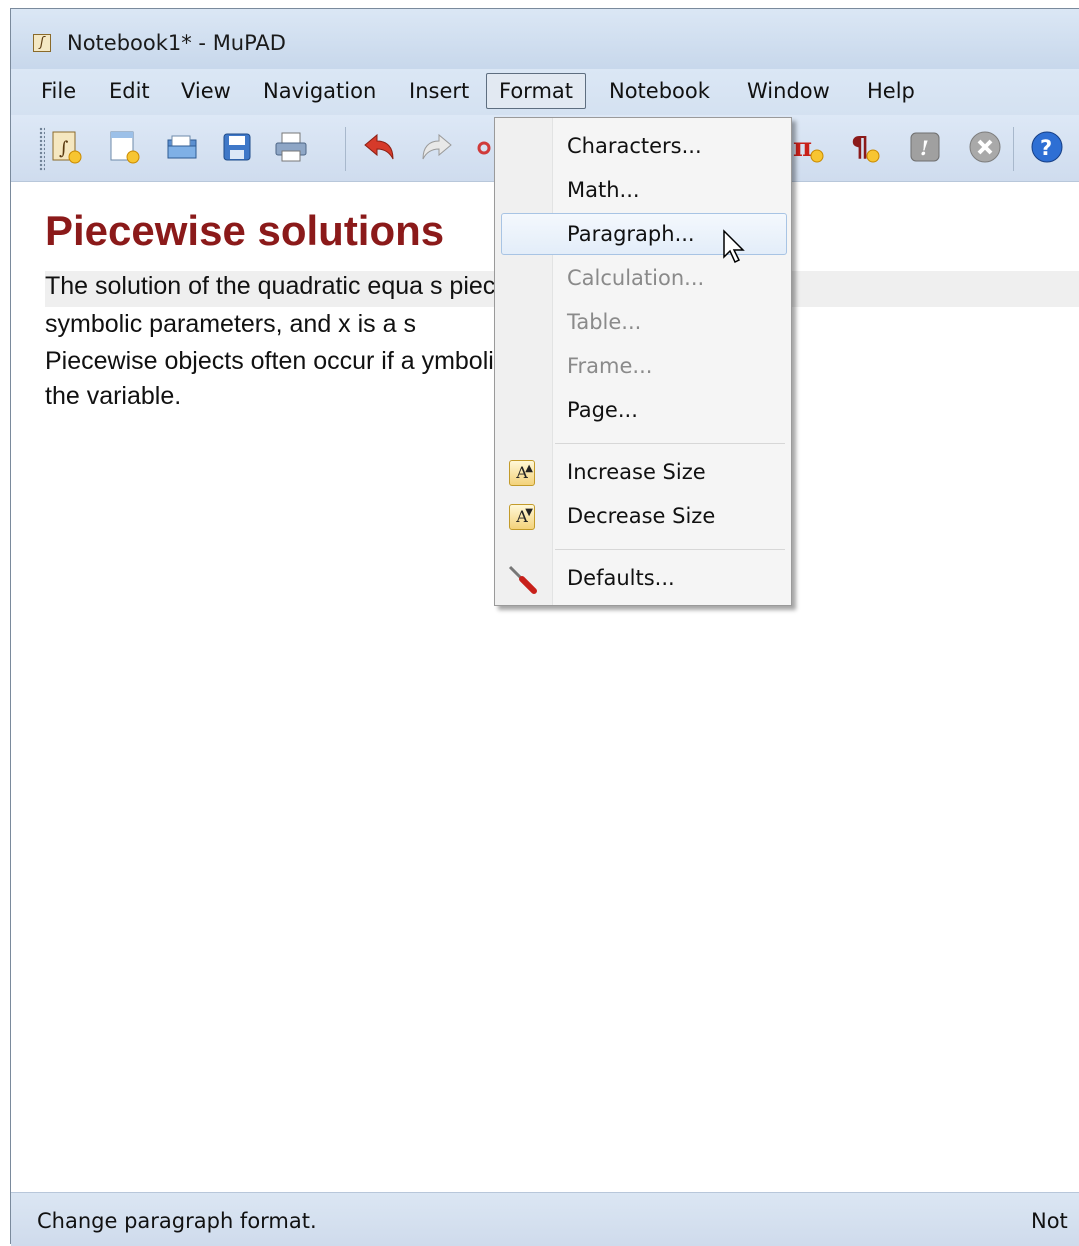  What do you see at coordinates (1049, 1221) in the screenshot?
I see `status-right-text: Not` at bounding box center [1049, 1221].